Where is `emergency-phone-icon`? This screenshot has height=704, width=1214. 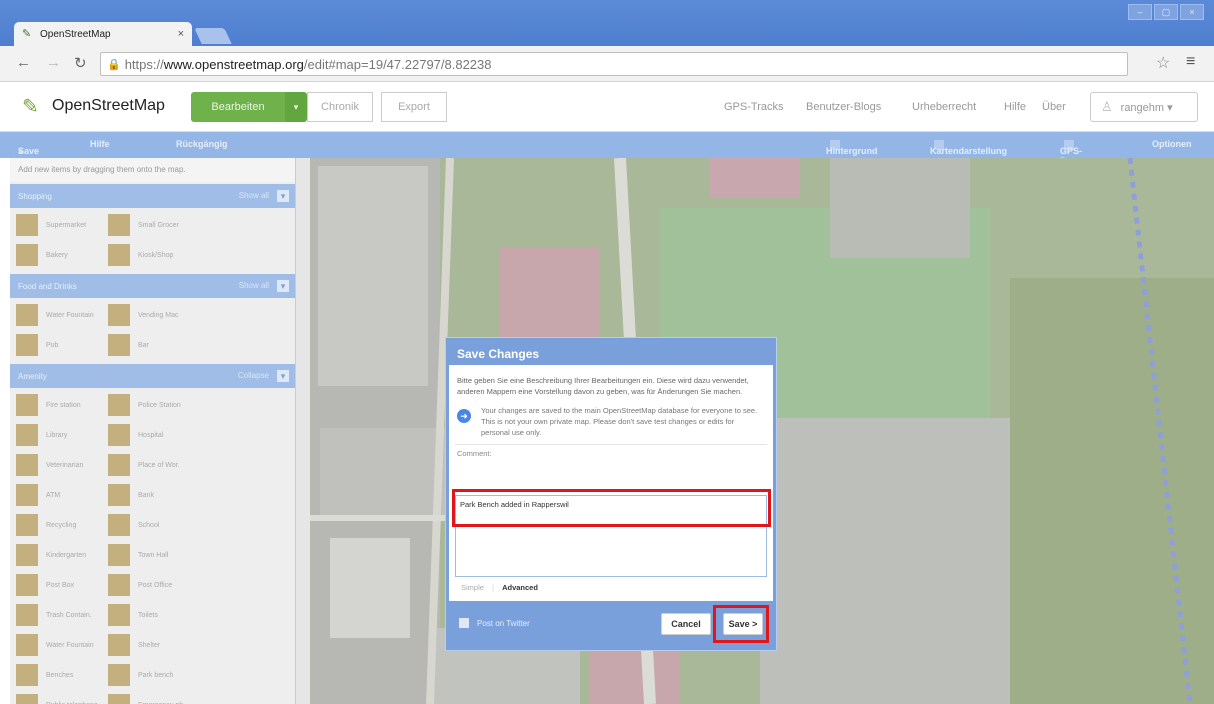
emergency-phone-icon is located at coordinates (119, 699).